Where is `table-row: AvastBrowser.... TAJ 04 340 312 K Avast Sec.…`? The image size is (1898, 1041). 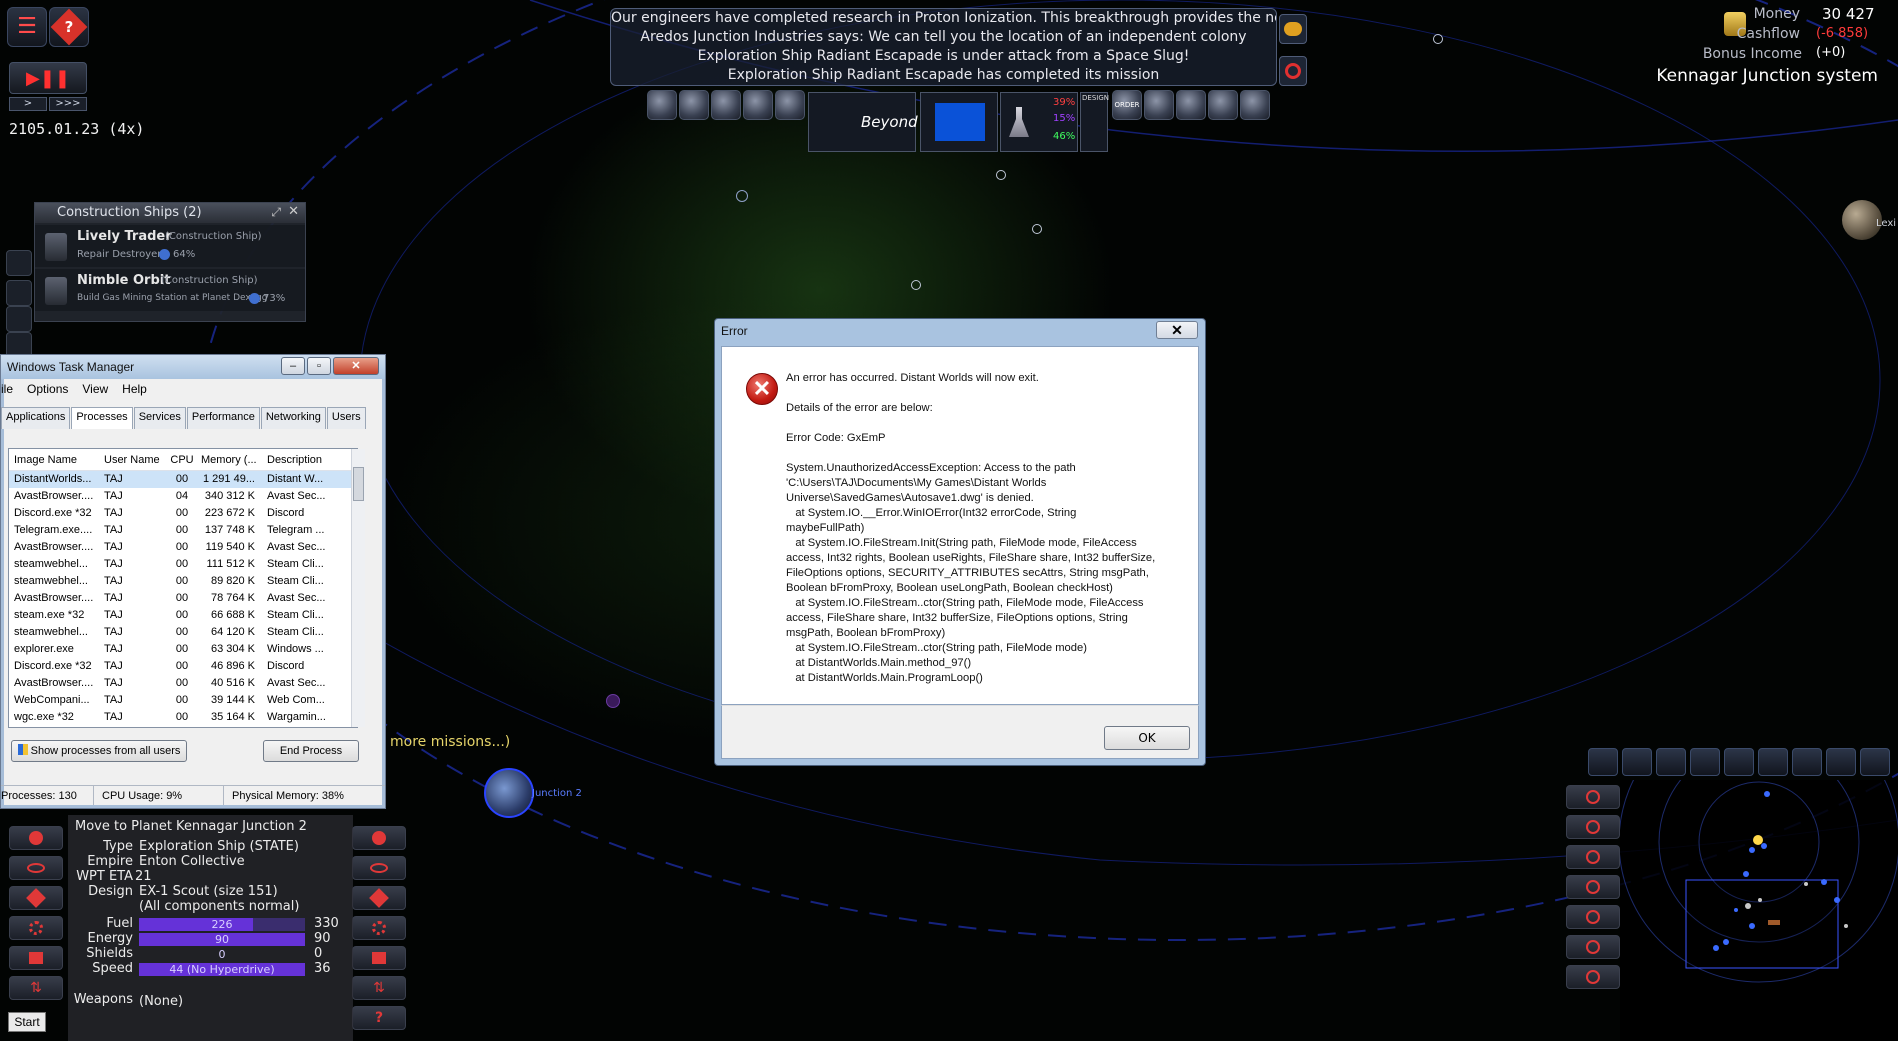 table-row: AvastBrowser.... TAJ 04 340 312 K Avast Sec.… is located at coordinates (183, 496).